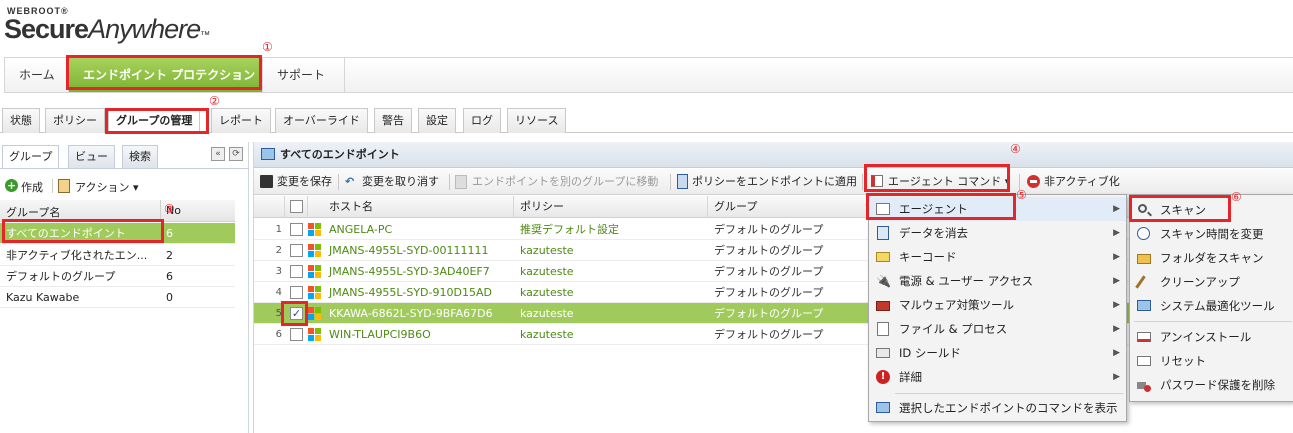  I want to click on tab-divider, so click(124, 168).